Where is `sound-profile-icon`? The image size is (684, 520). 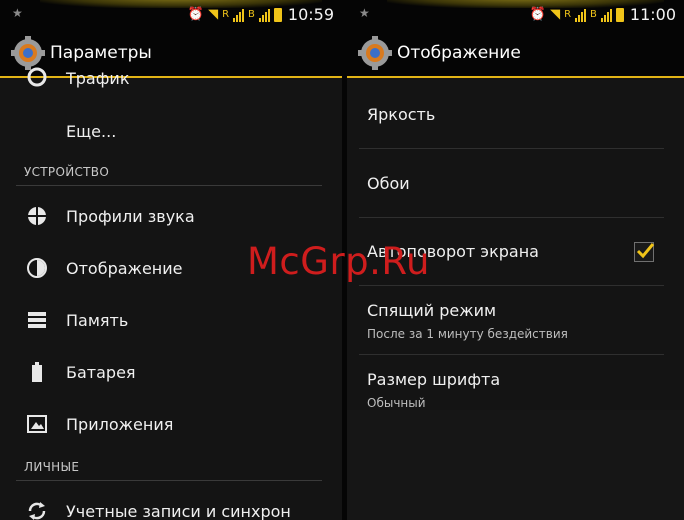
sound-profile-icon is located at coordinates (37, 216).